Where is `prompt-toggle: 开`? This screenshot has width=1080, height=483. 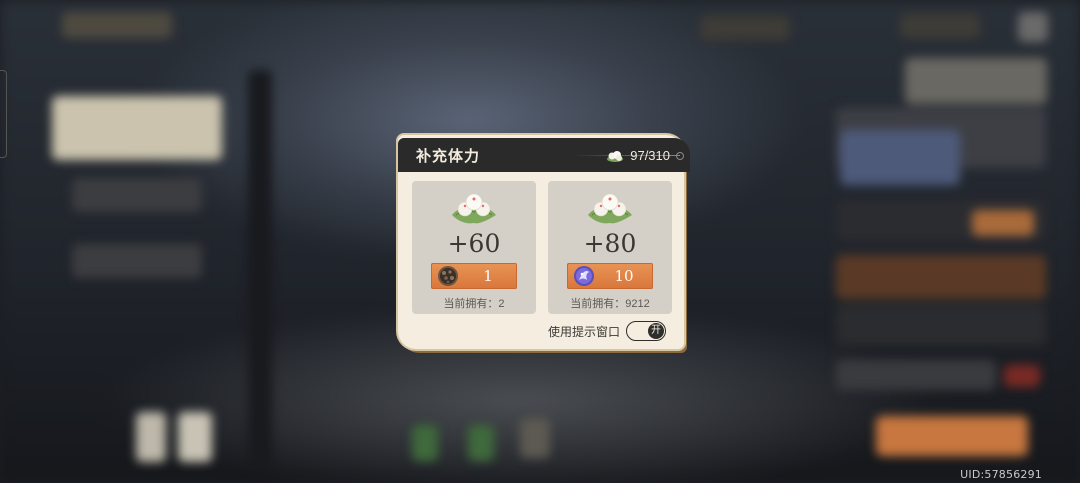
prompt-toggle: 开 is located at coordinates (646, 331).